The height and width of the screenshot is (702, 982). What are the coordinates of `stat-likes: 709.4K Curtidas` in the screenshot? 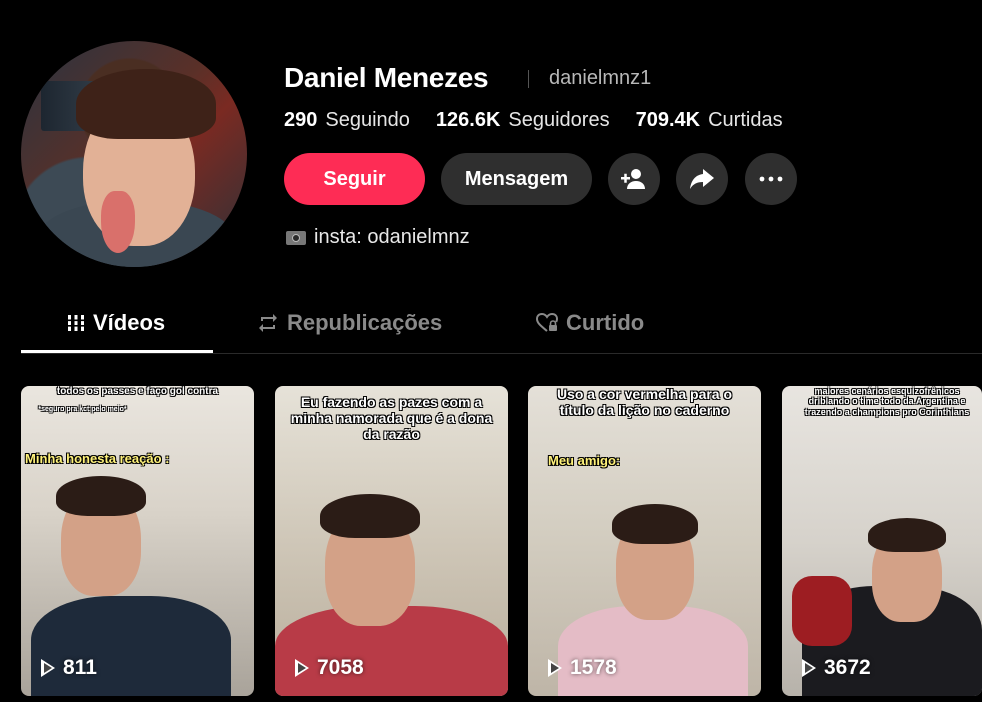 It's located at (709, 120).